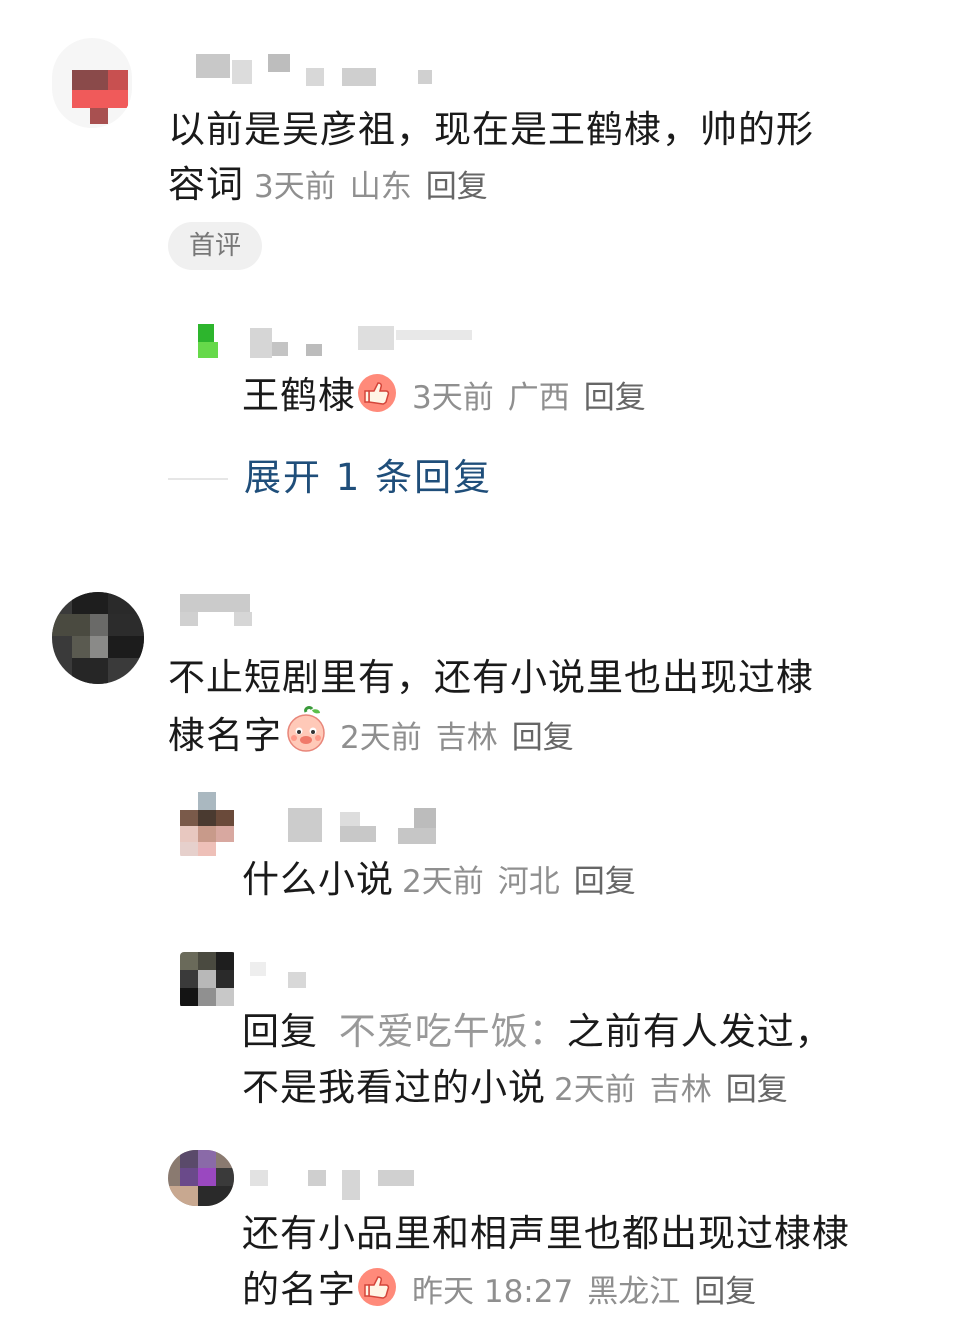 This screenshot has width=960, height=1341. I want to click on comment-text-line2: 棣名字 2天前 吉林 回复, so click(371, 737).